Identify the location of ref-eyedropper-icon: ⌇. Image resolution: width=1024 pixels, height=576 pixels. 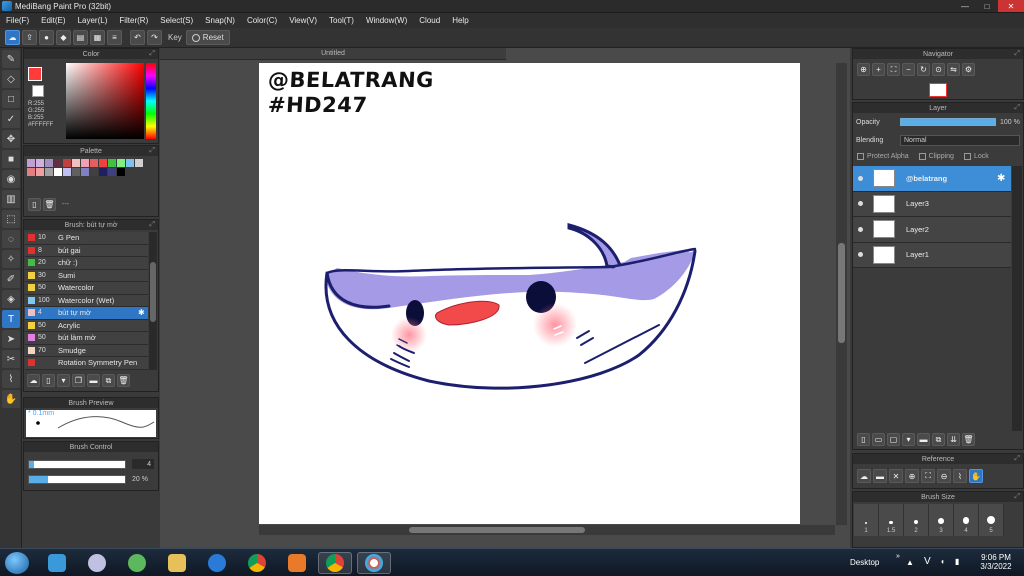
(960, 476).